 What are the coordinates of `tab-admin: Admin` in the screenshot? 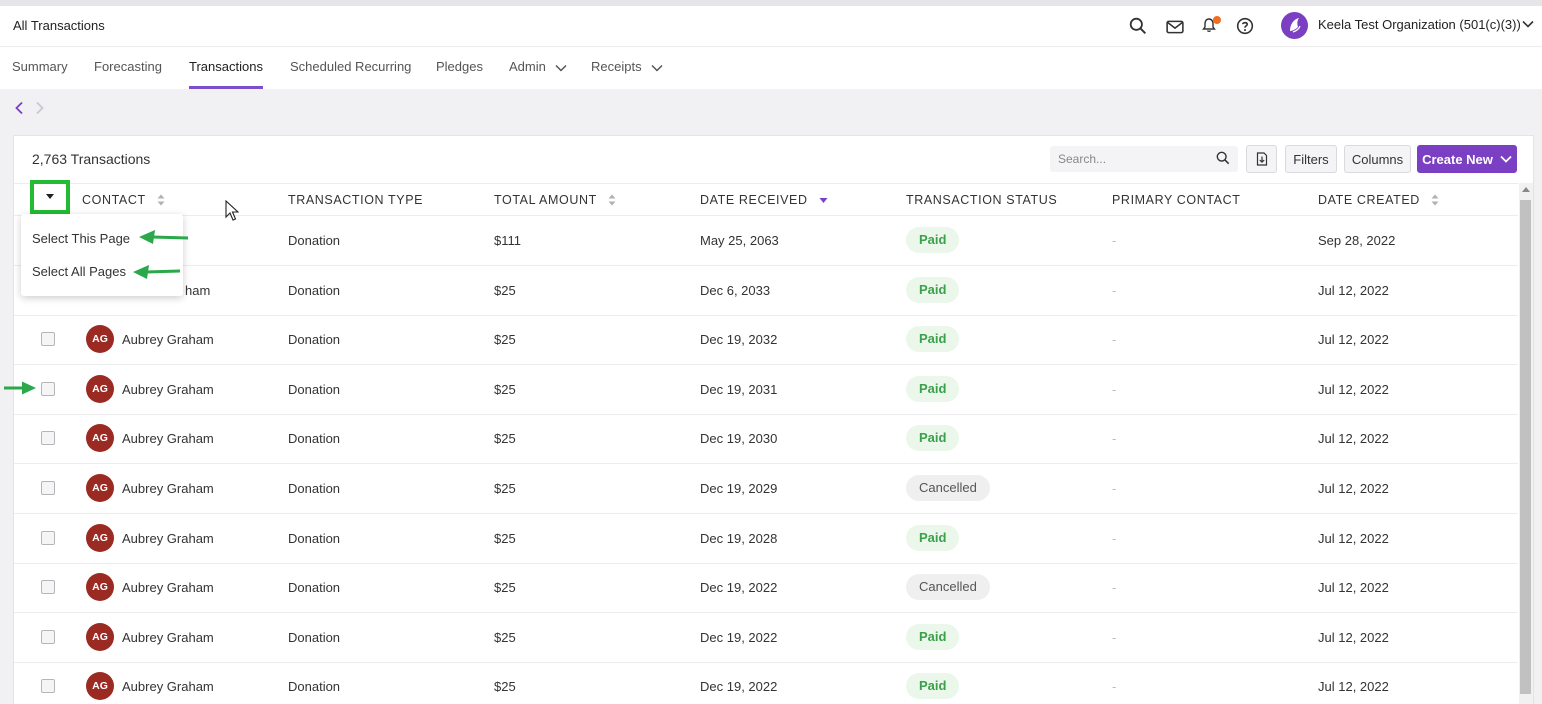 It's located at (538, 74).